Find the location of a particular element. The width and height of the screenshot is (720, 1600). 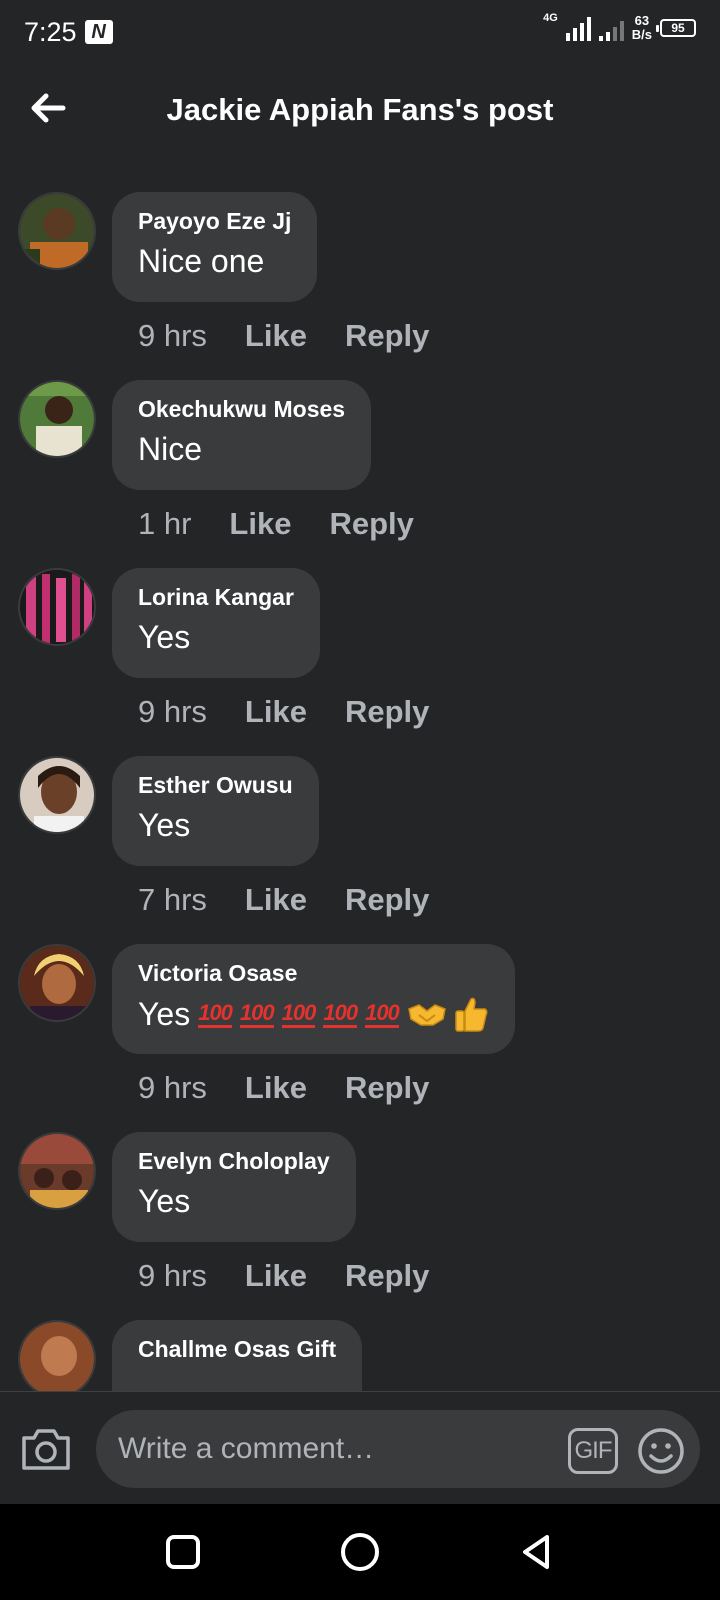

system-nav-bar is located at coordinates (360, 1552).